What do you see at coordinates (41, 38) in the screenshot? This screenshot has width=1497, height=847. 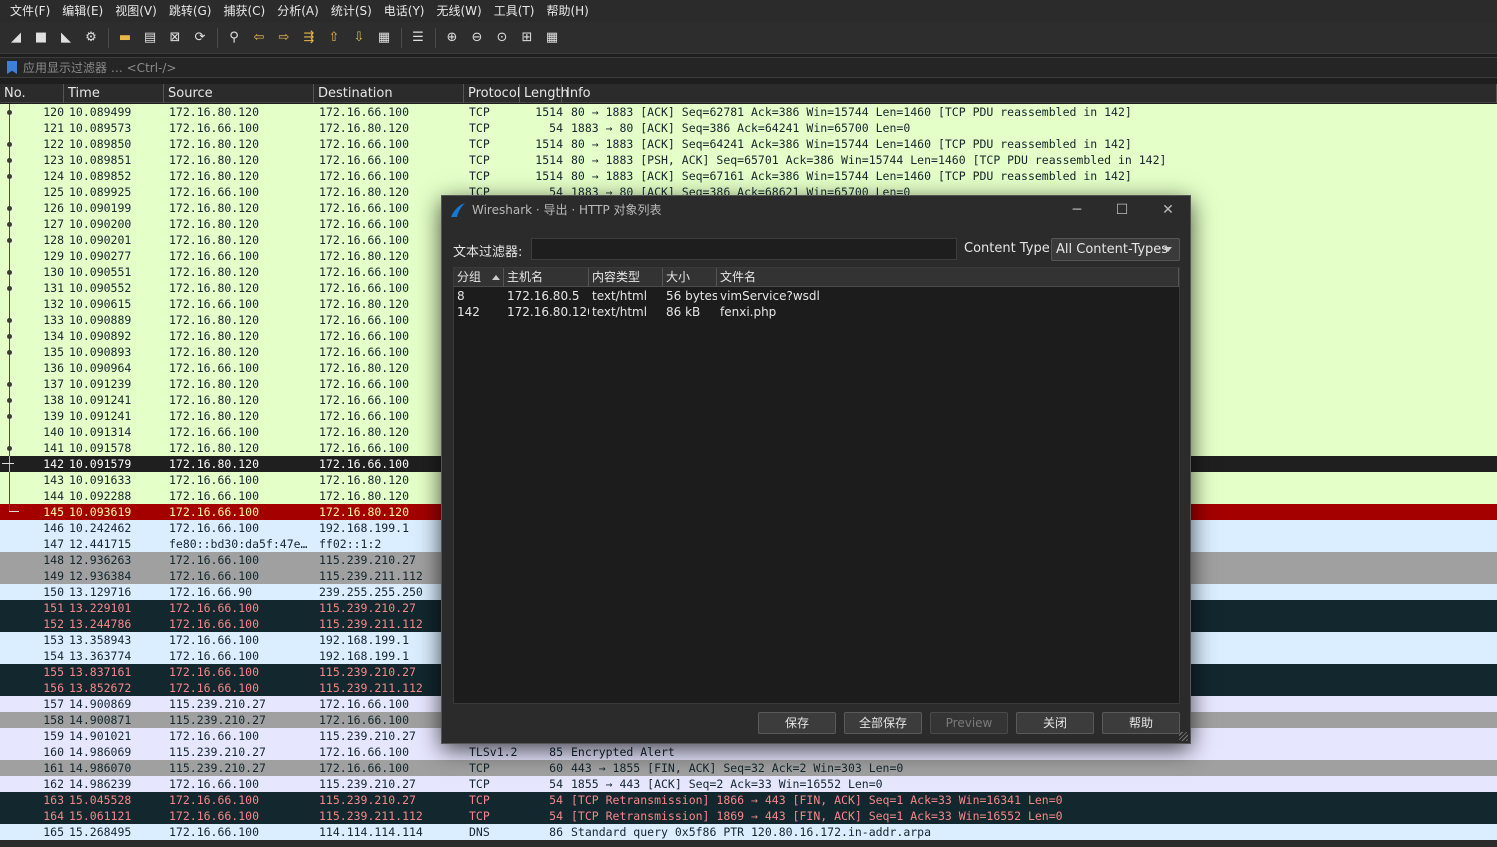 I see `stop-square-icon: ■` at bounding box center [41, 38].